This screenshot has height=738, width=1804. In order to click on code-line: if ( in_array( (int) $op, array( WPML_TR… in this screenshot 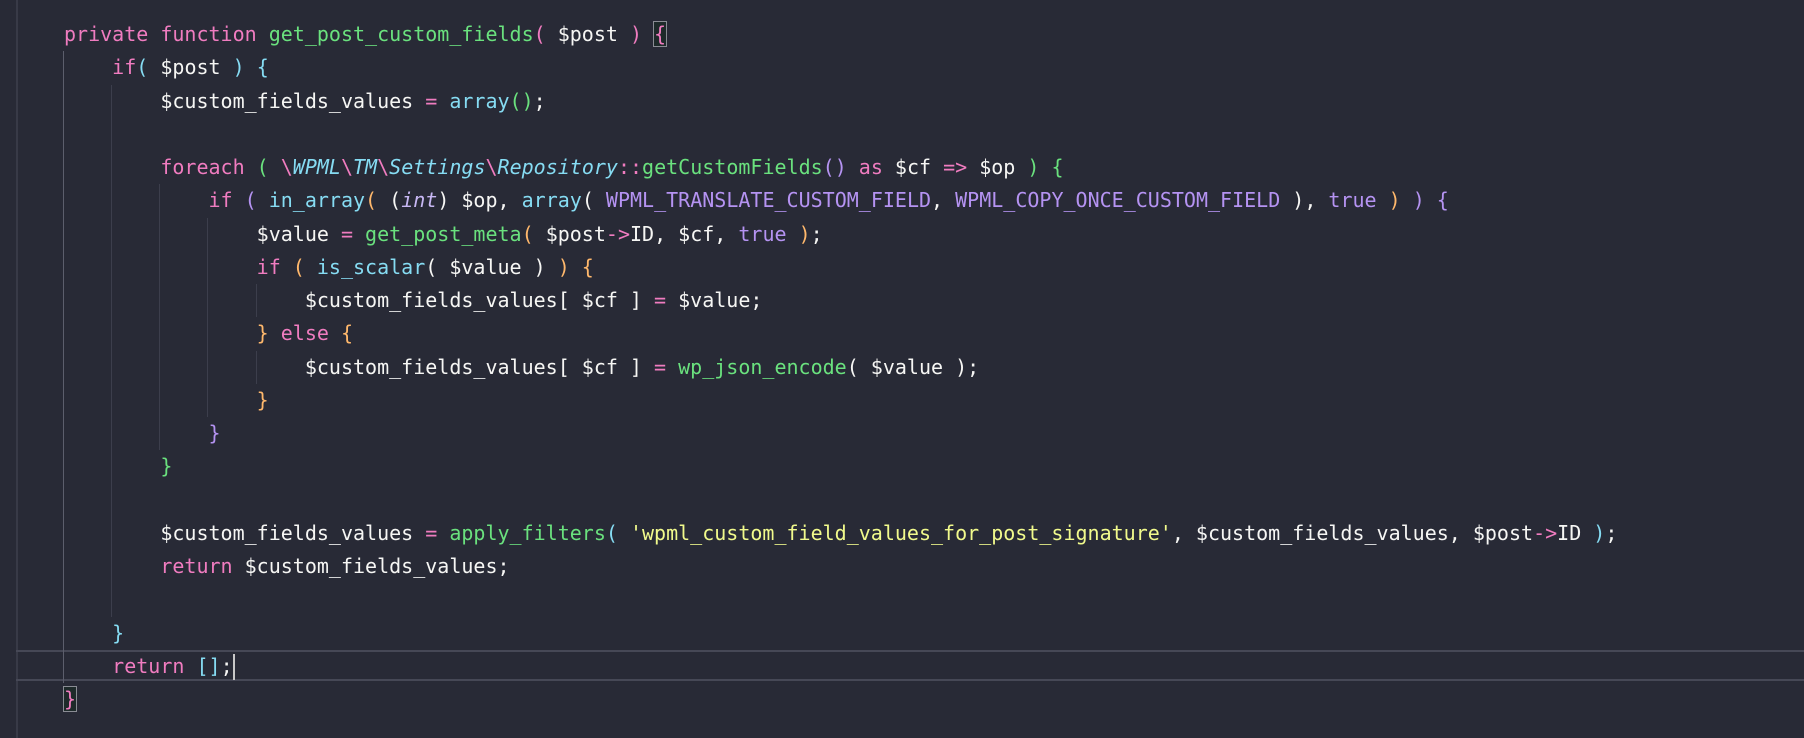, I will do `click(756, 200)`.